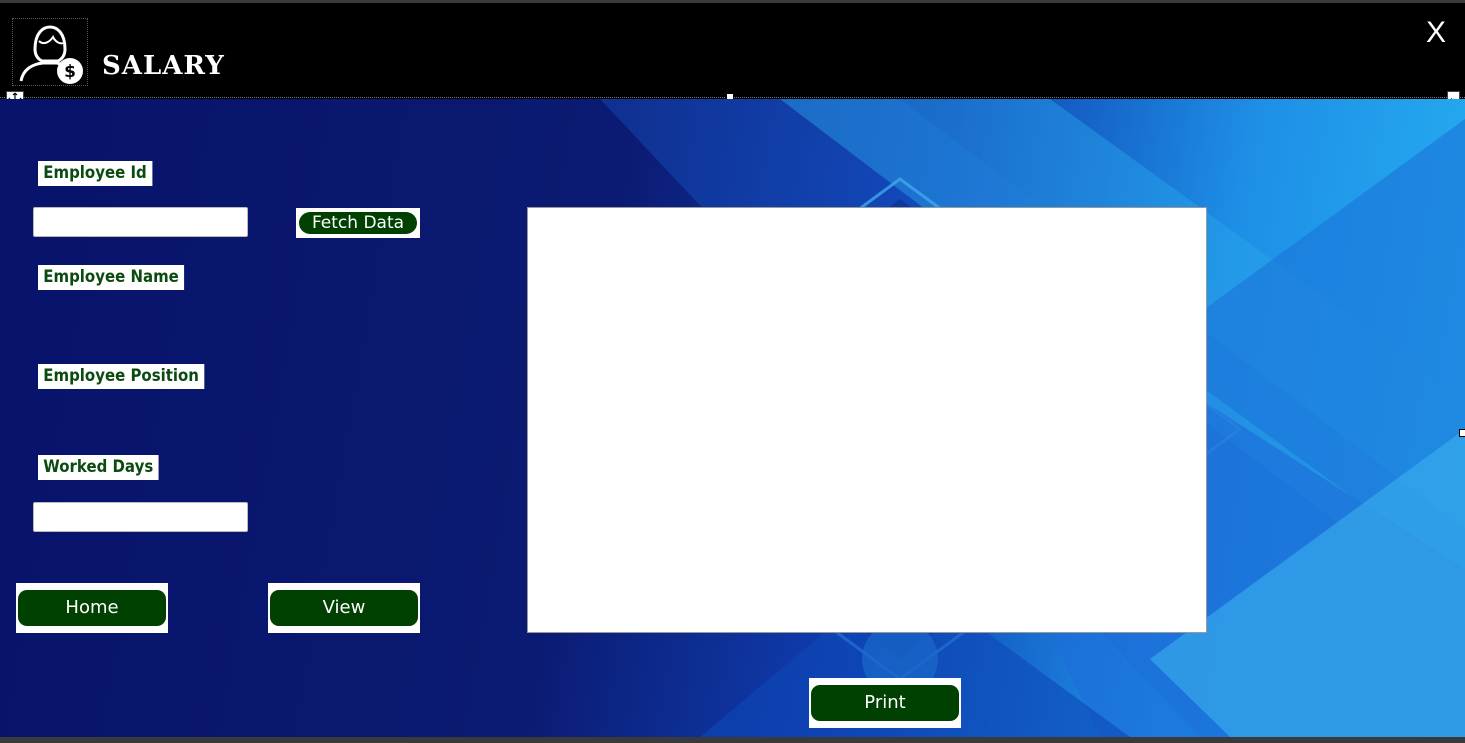 This screenshot has height=743, width=1465. What do you see at coordinates (732, 50) in the screenshot?
I see `title-bar: $ SALARY X` at bounding box center [732, 50].